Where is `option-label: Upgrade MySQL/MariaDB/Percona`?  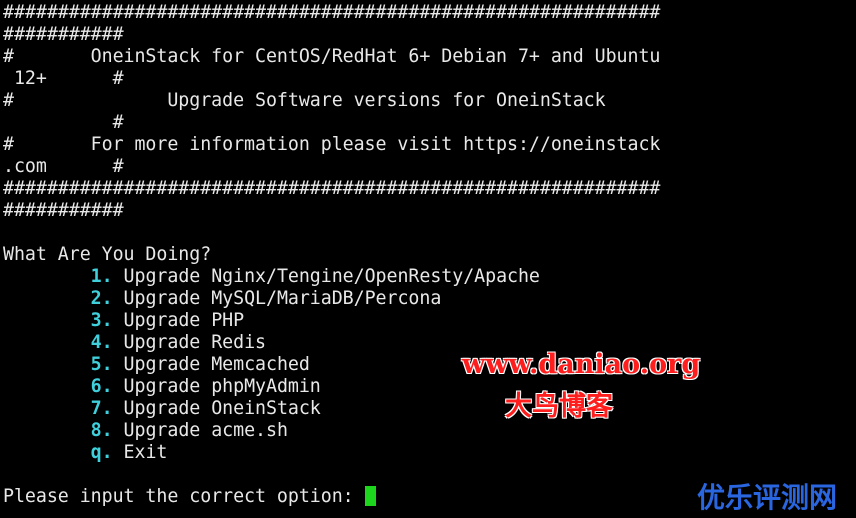
option-label: Upgrade MySQL/MariaDB/Percona is located at coordinates (277, 298).